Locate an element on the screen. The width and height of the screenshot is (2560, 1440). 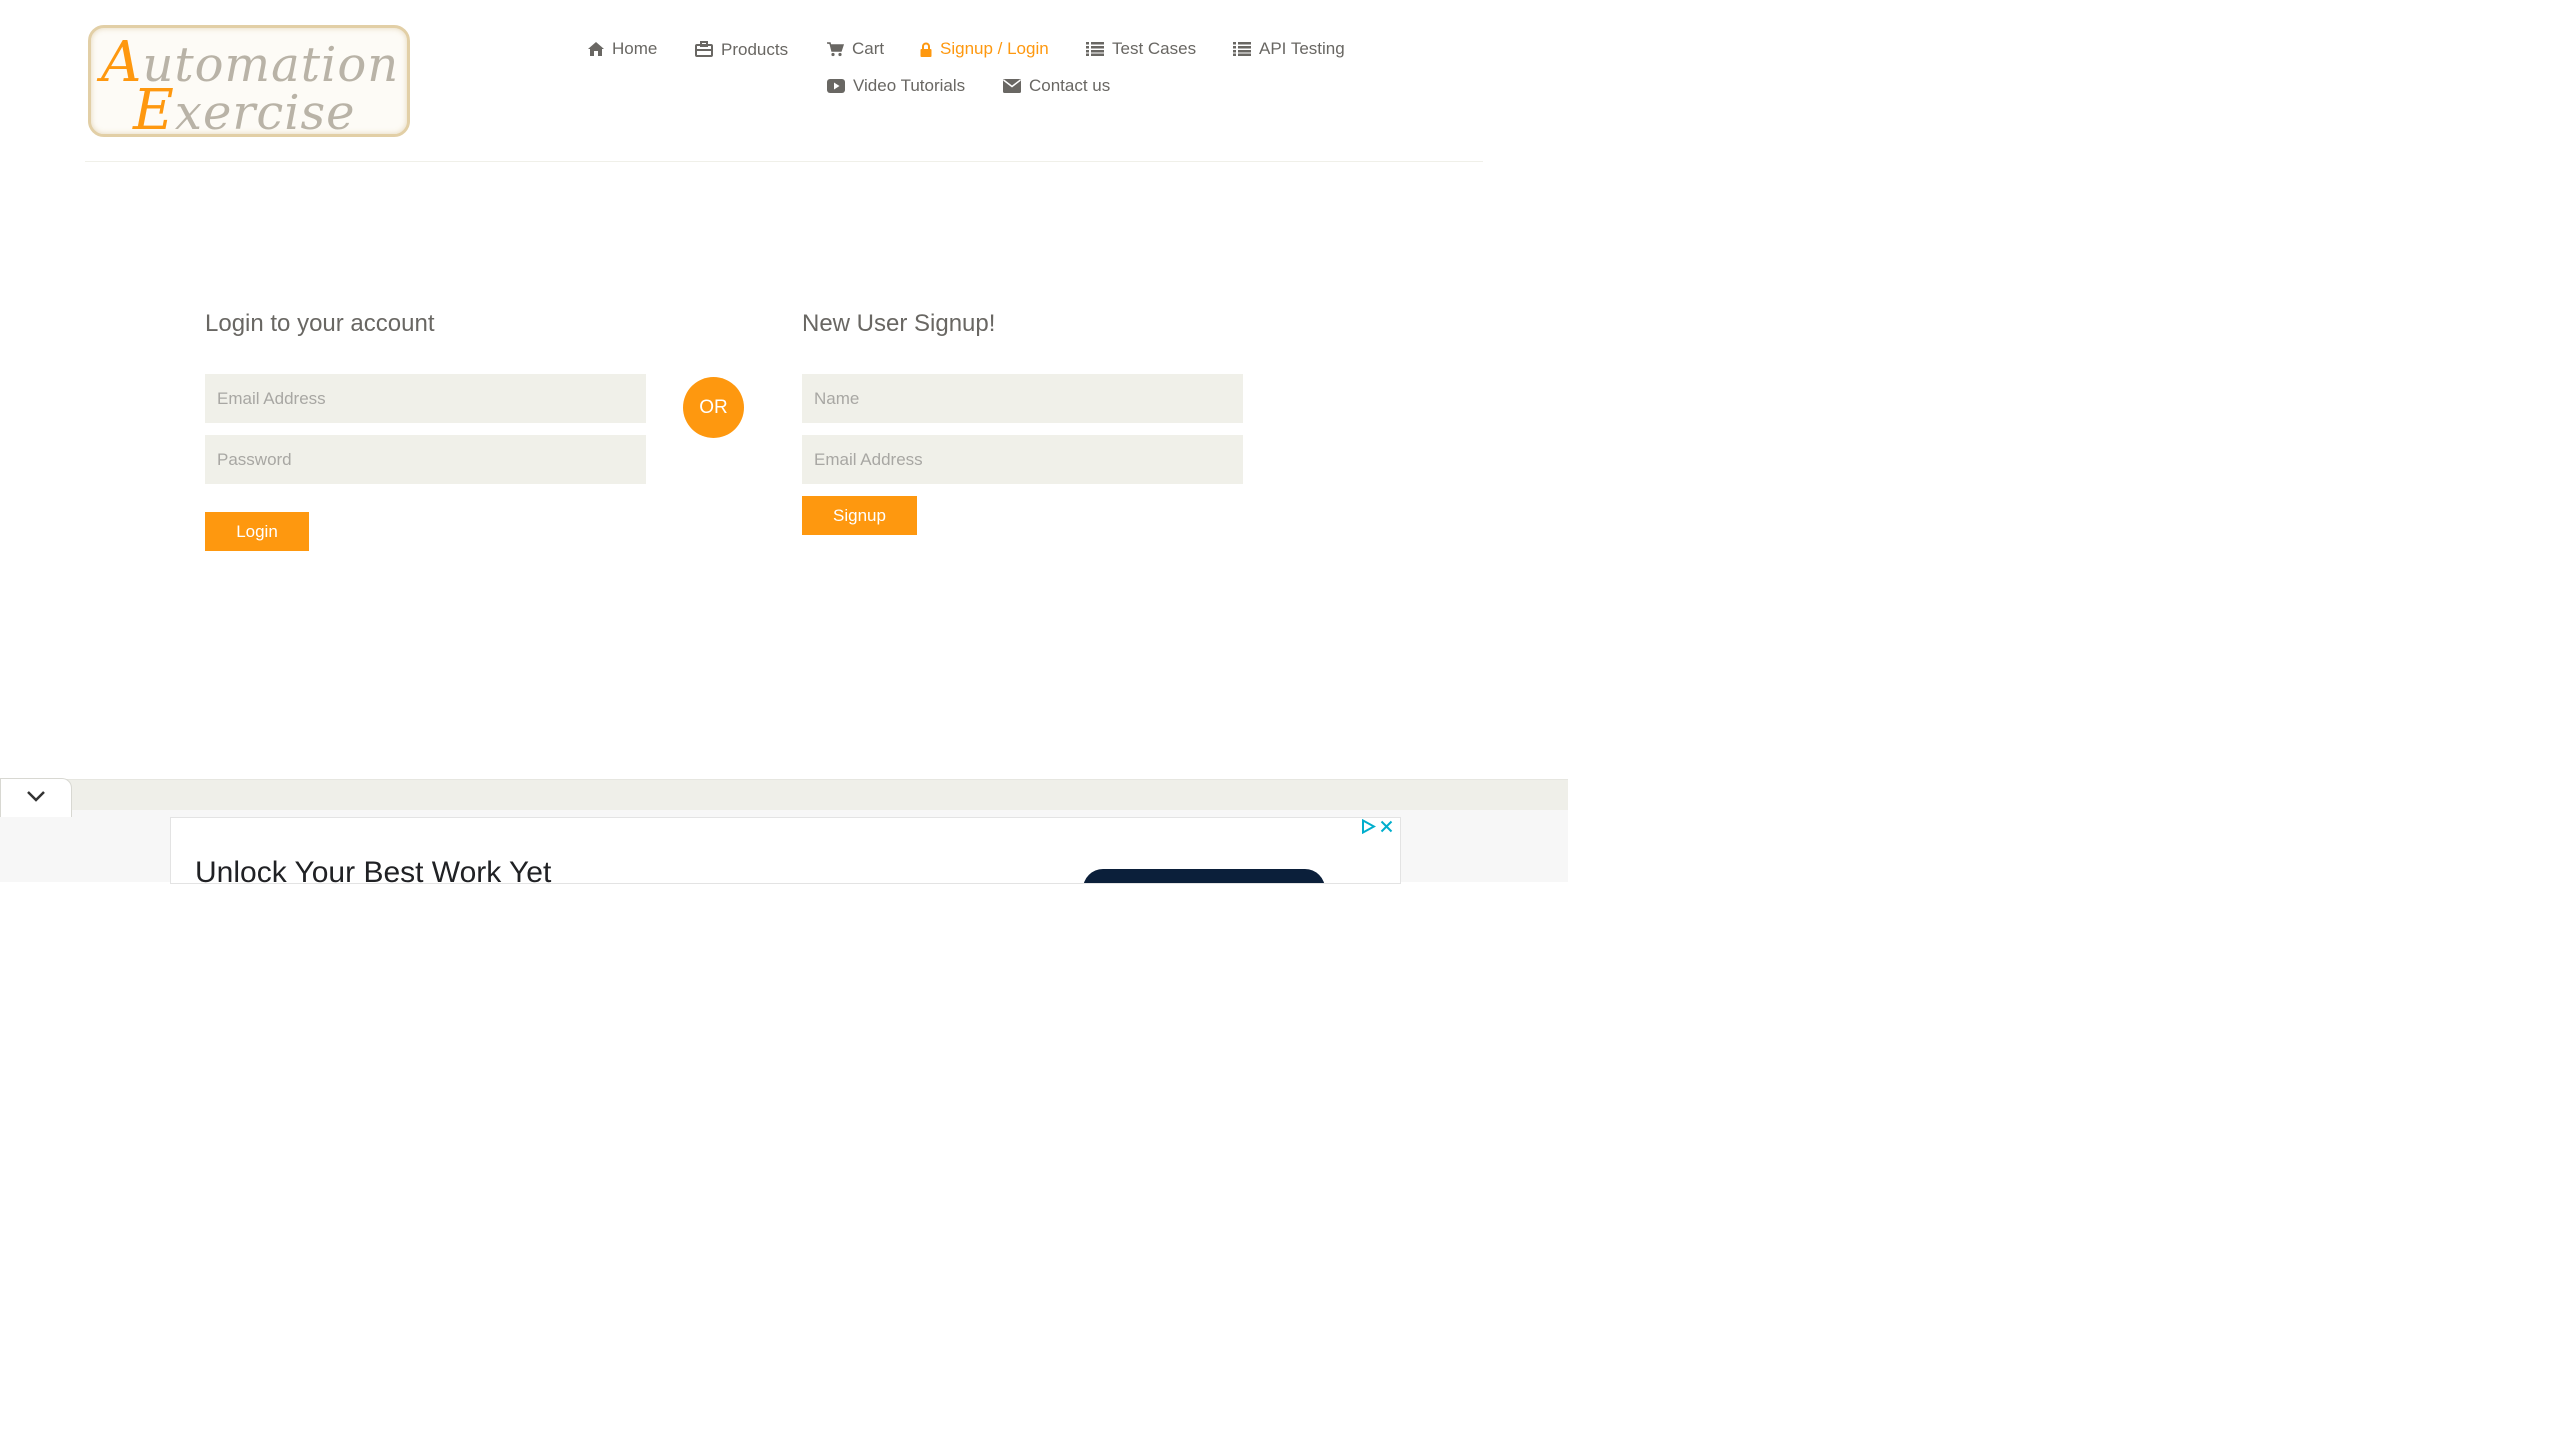
site-logo: Automation Exercise is located at coordinates (249, 84).